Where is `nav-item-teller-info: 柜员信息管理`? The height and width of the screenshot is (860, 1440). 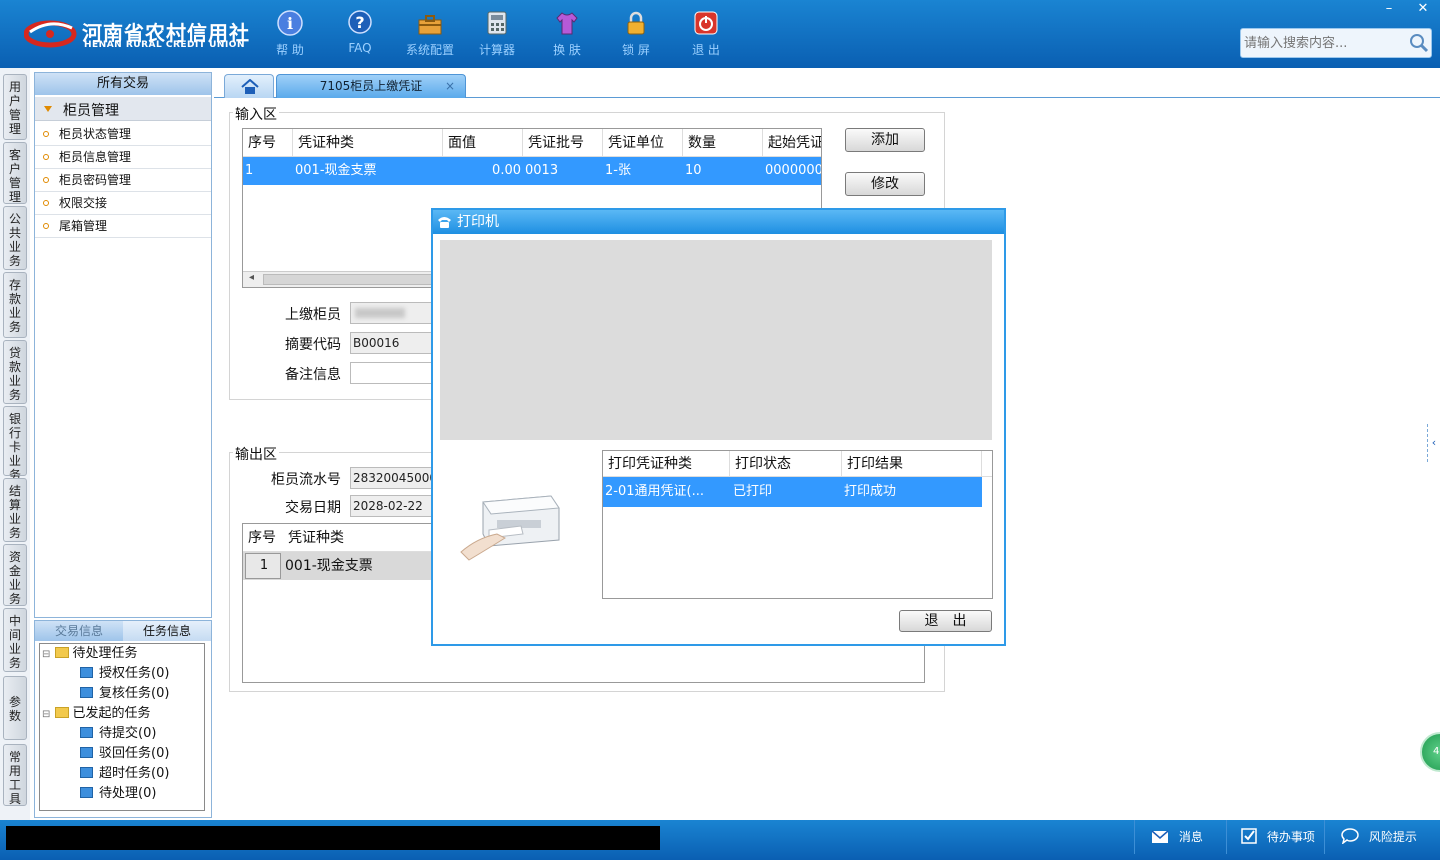 nav-item-teller-info: 柜员信息管理 is located at coordinates (123, 157).